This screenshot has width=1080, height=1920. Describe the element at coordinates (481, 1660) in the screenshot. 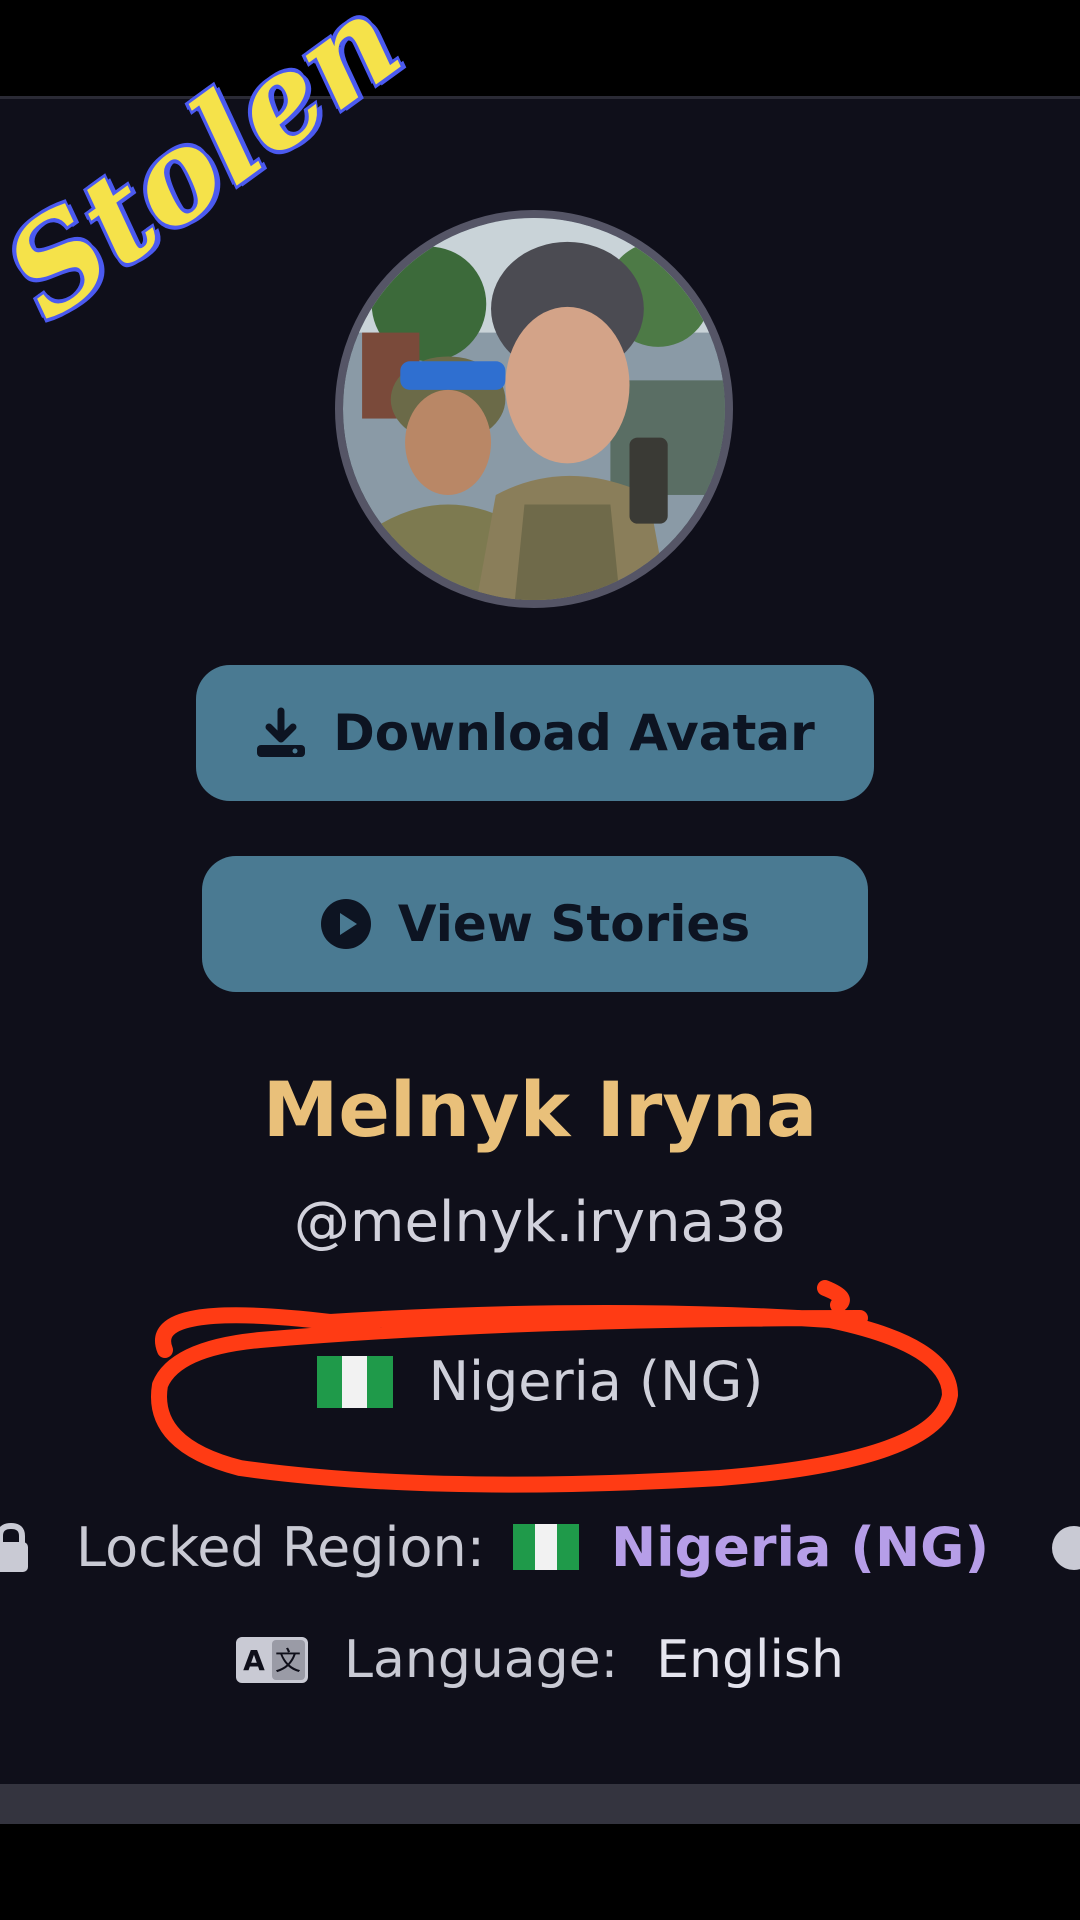

I see `language-label: Language:` at that location.